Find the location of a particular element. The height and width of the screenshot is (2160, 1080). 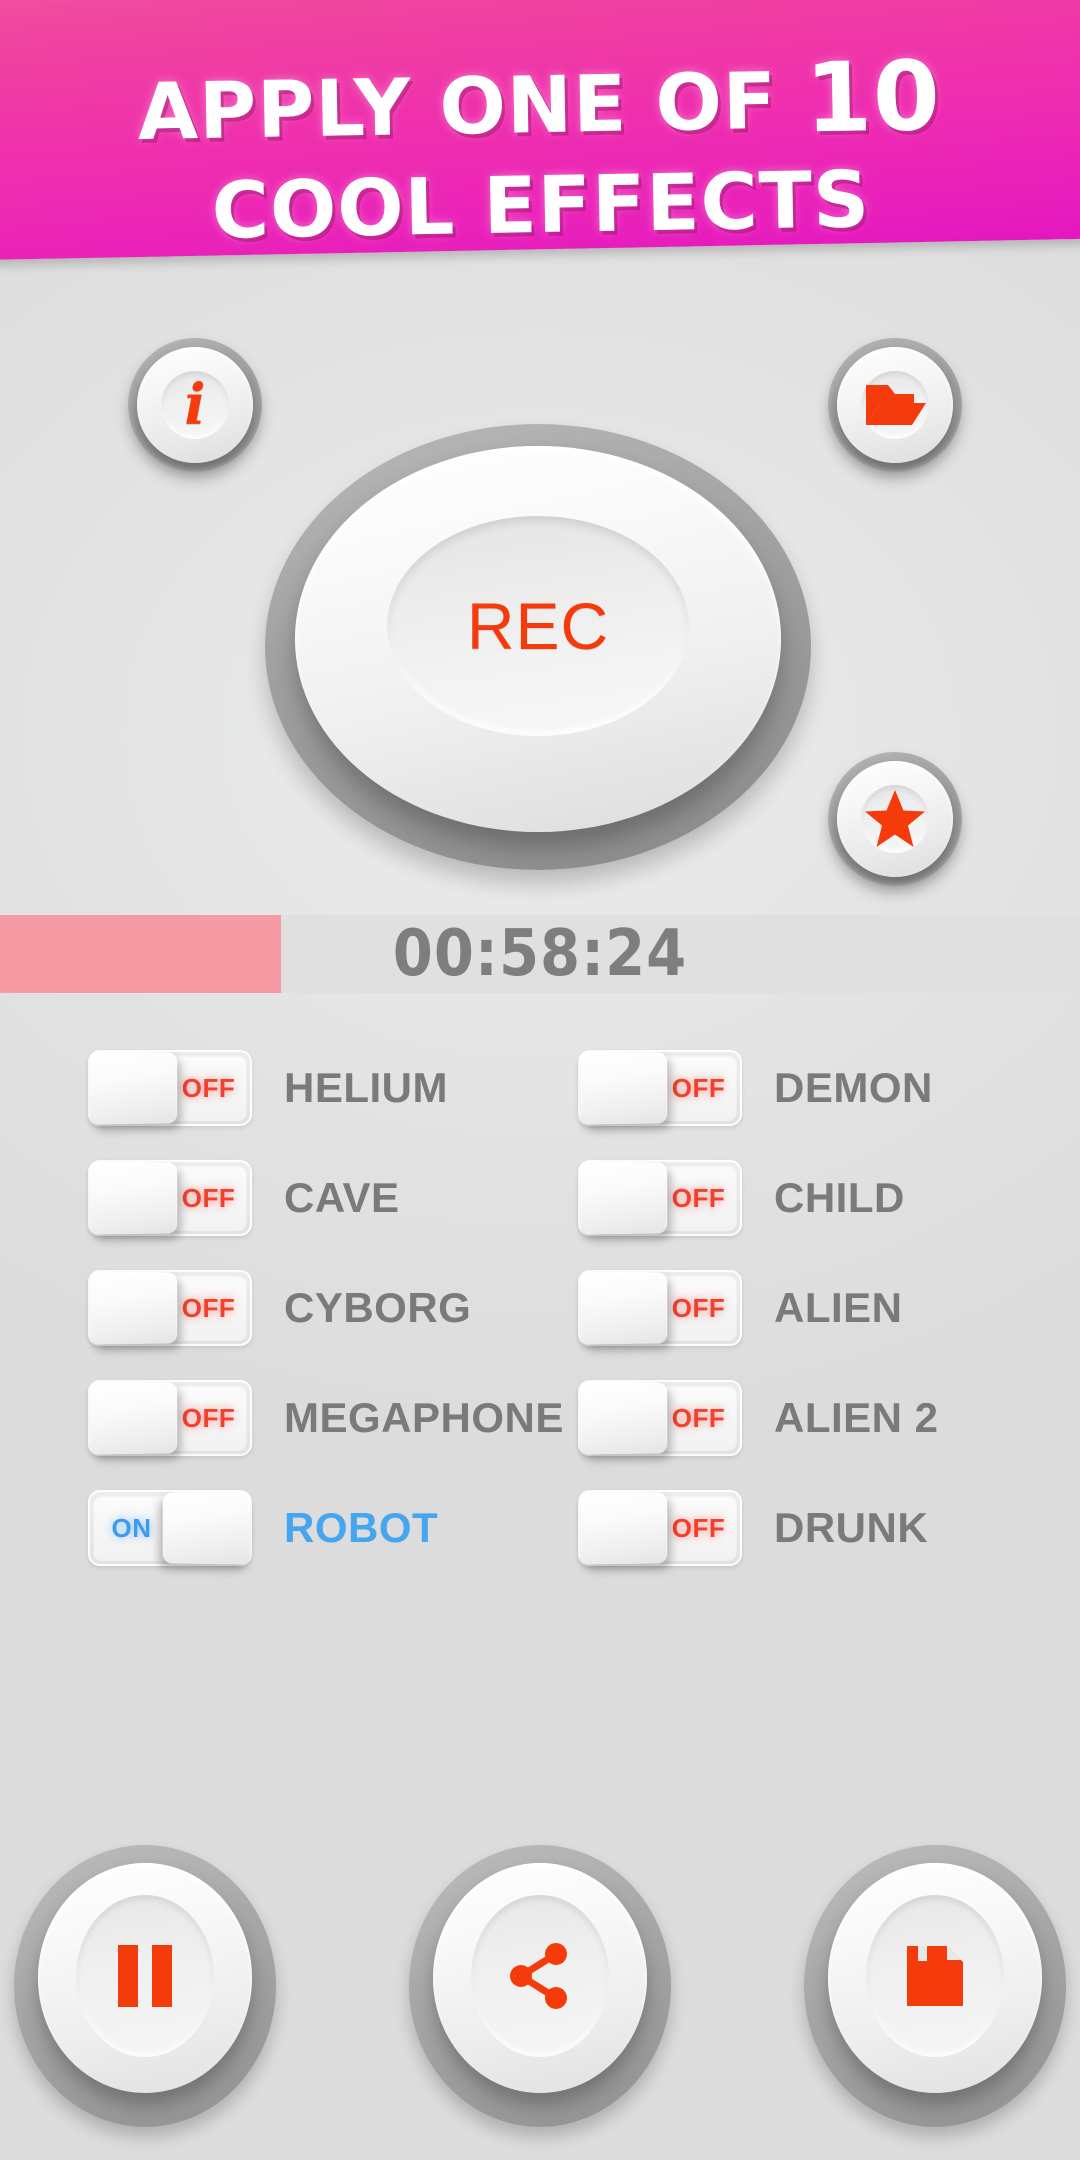

effect-row: ONOFF MEGAPHONE is located at coordinates (326, 1418).